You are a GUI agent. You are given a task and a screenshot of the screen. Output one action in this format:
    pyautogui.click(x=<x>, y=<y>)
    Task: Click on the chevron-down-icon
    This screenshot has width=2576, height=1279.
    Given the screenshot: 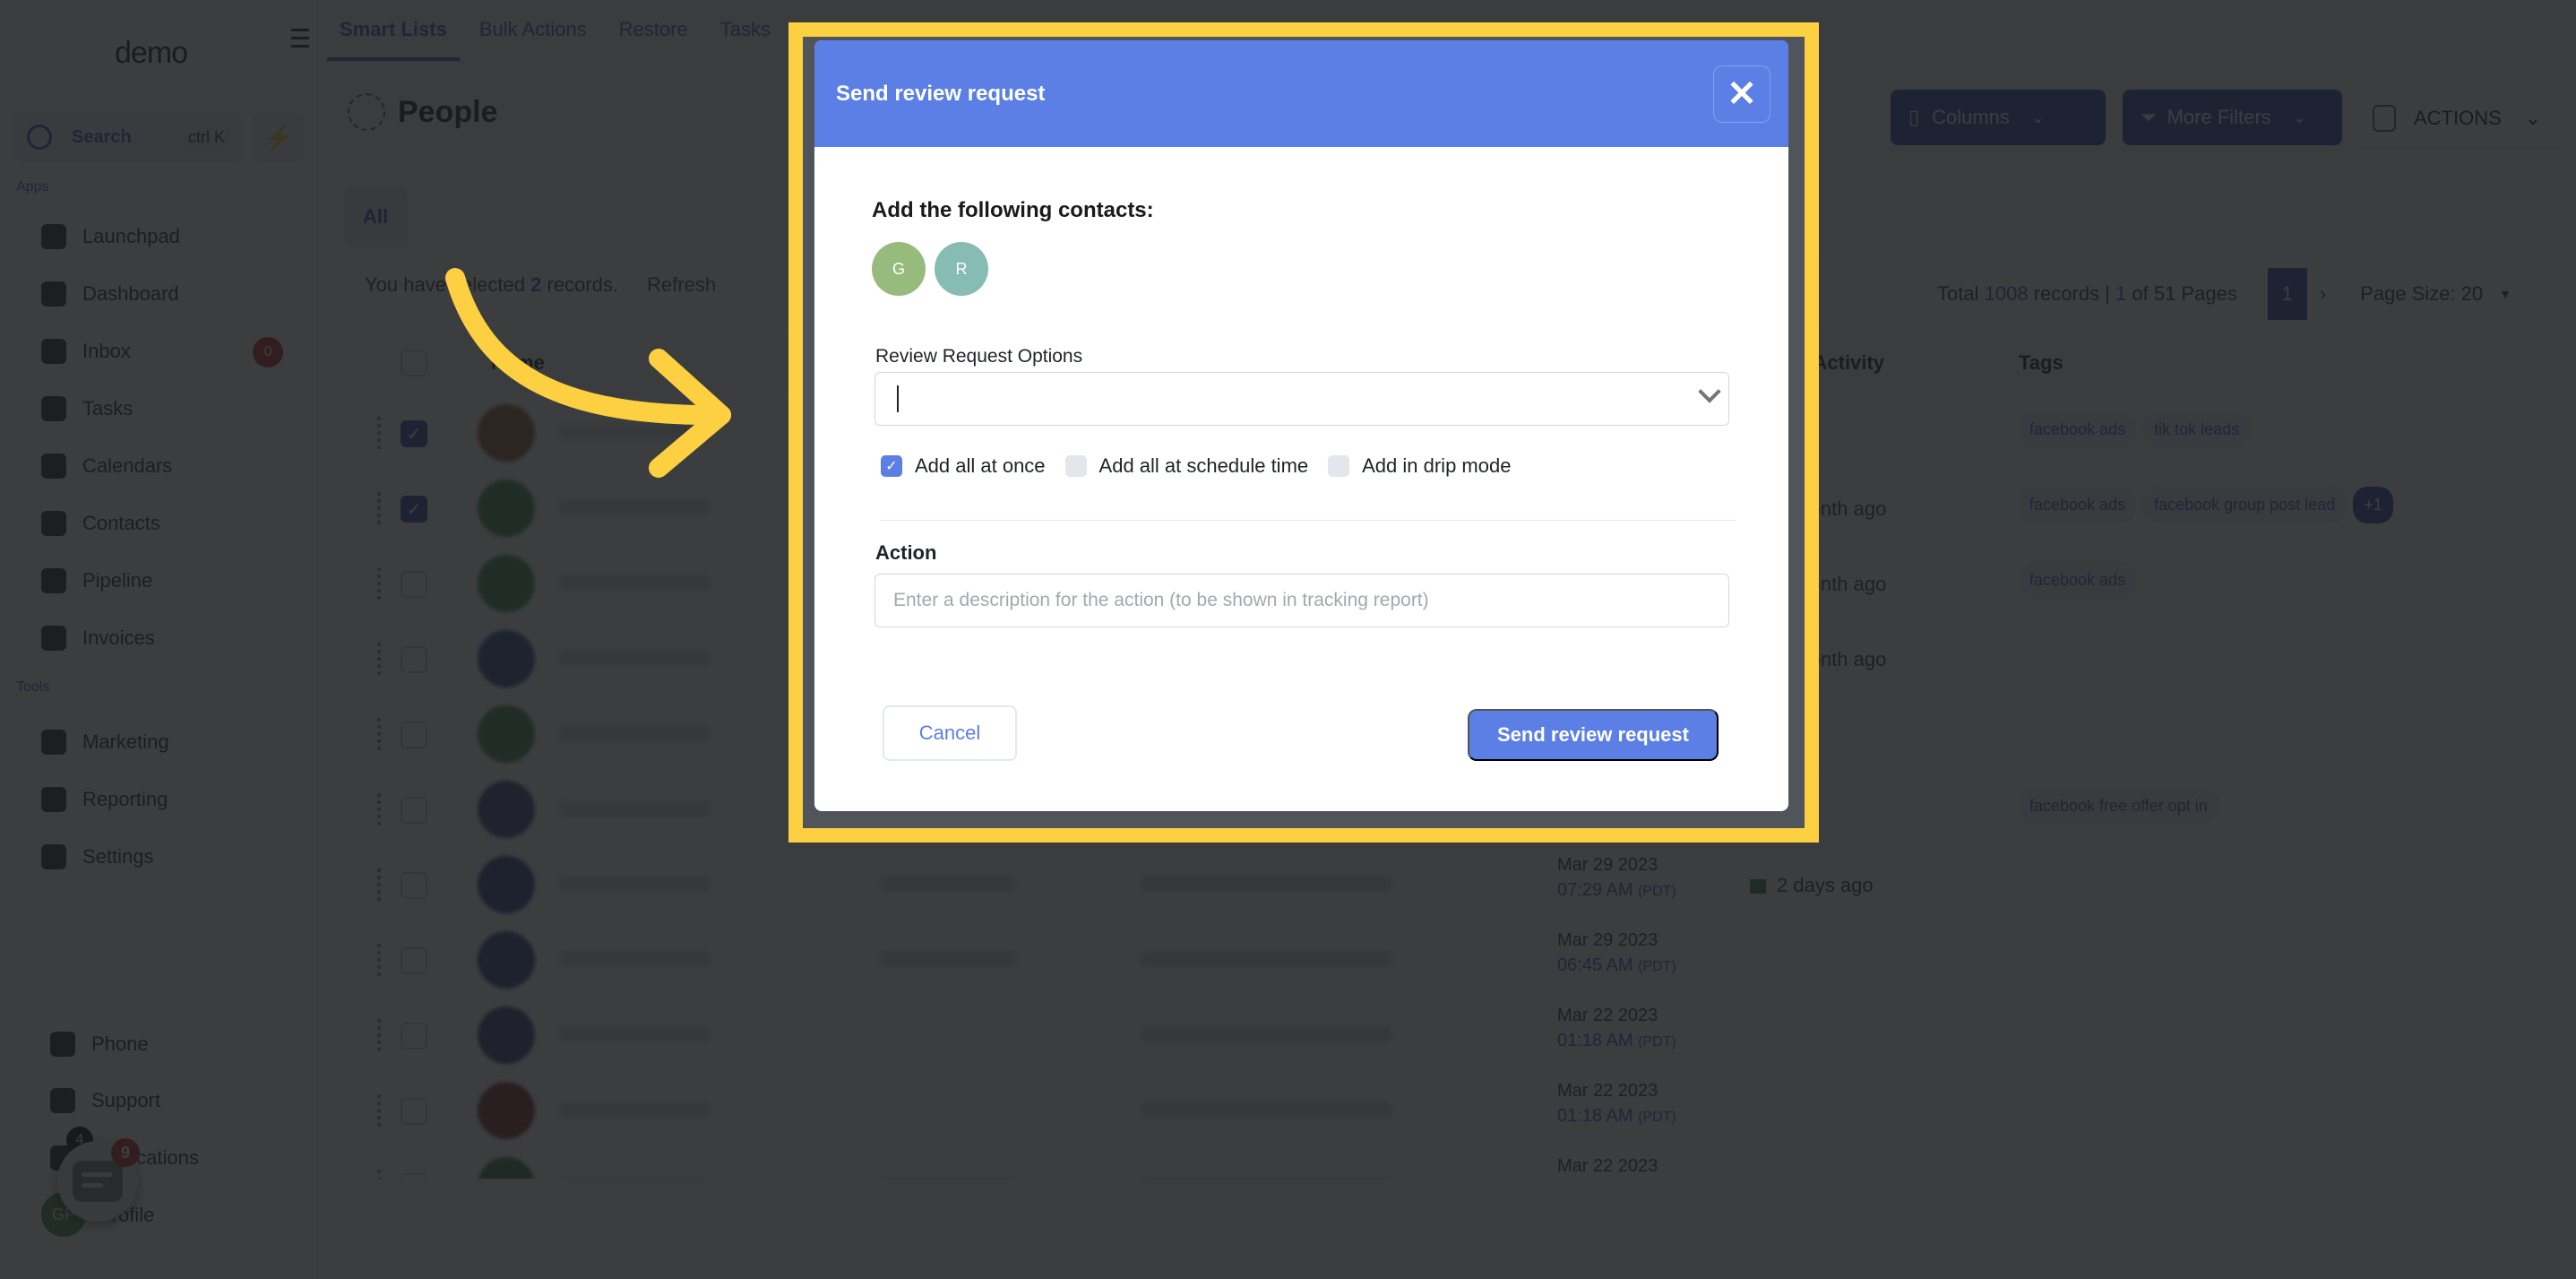 What is the action you would take?
    pyautogui.click(x=1709, y=391)
    